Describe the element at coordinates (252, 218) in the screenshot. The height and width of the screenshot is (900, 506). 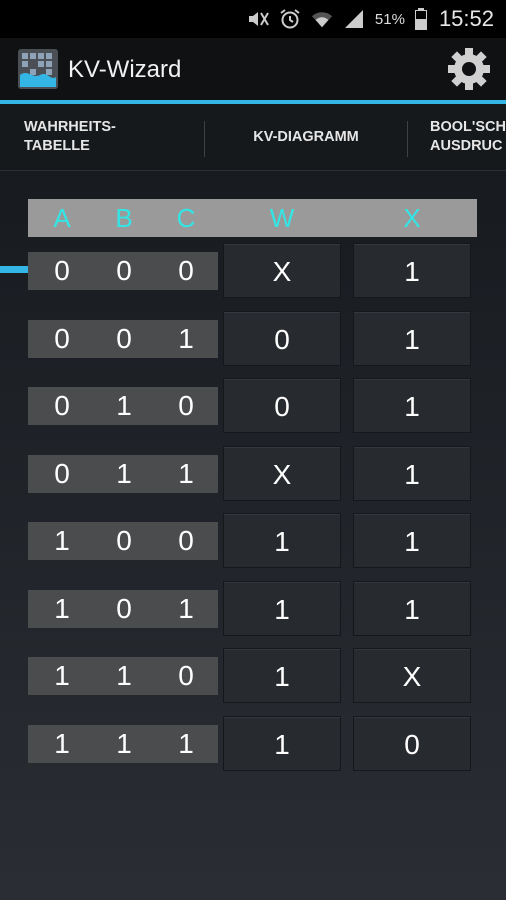
I see `table-header: A B C W X` at that location.